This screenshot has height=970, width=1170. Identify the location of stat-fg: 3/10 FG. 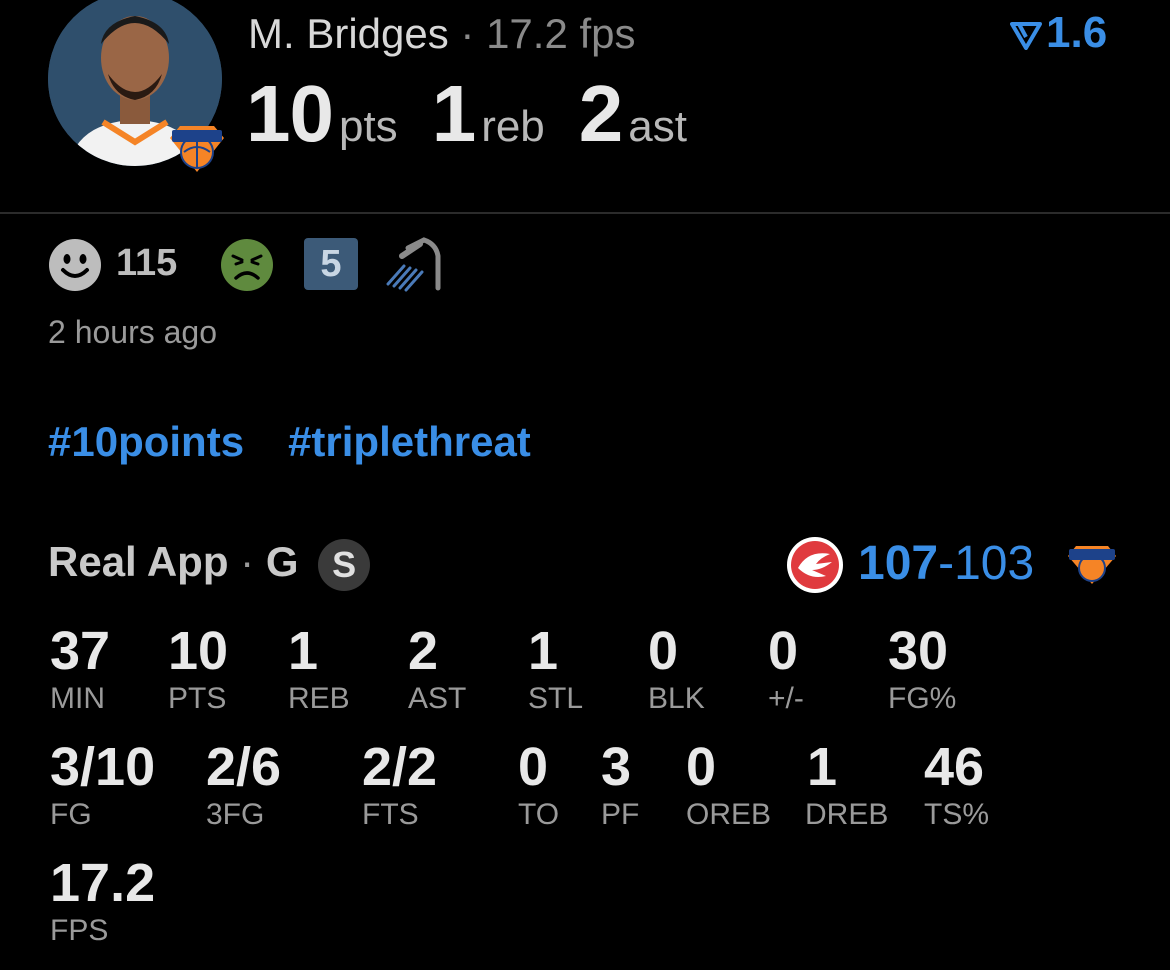
(102, 786).